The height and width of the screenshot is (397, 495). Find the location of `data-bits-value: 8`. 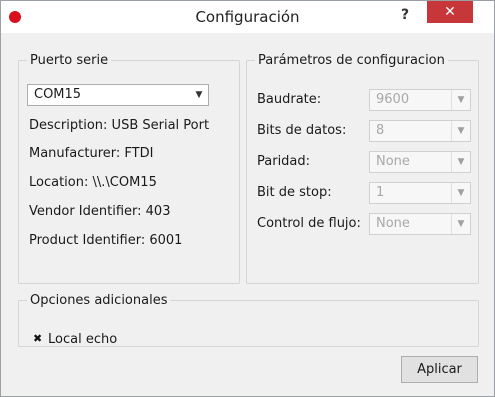

data-bits-value: 8 is located at coordinates (380, 130).